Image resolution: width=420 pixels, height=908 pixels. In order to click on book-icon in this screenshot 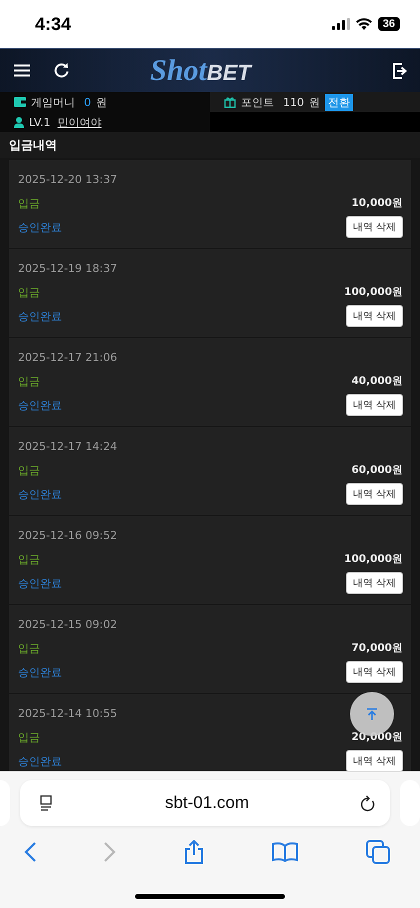, I will do `click(285, 852)`.